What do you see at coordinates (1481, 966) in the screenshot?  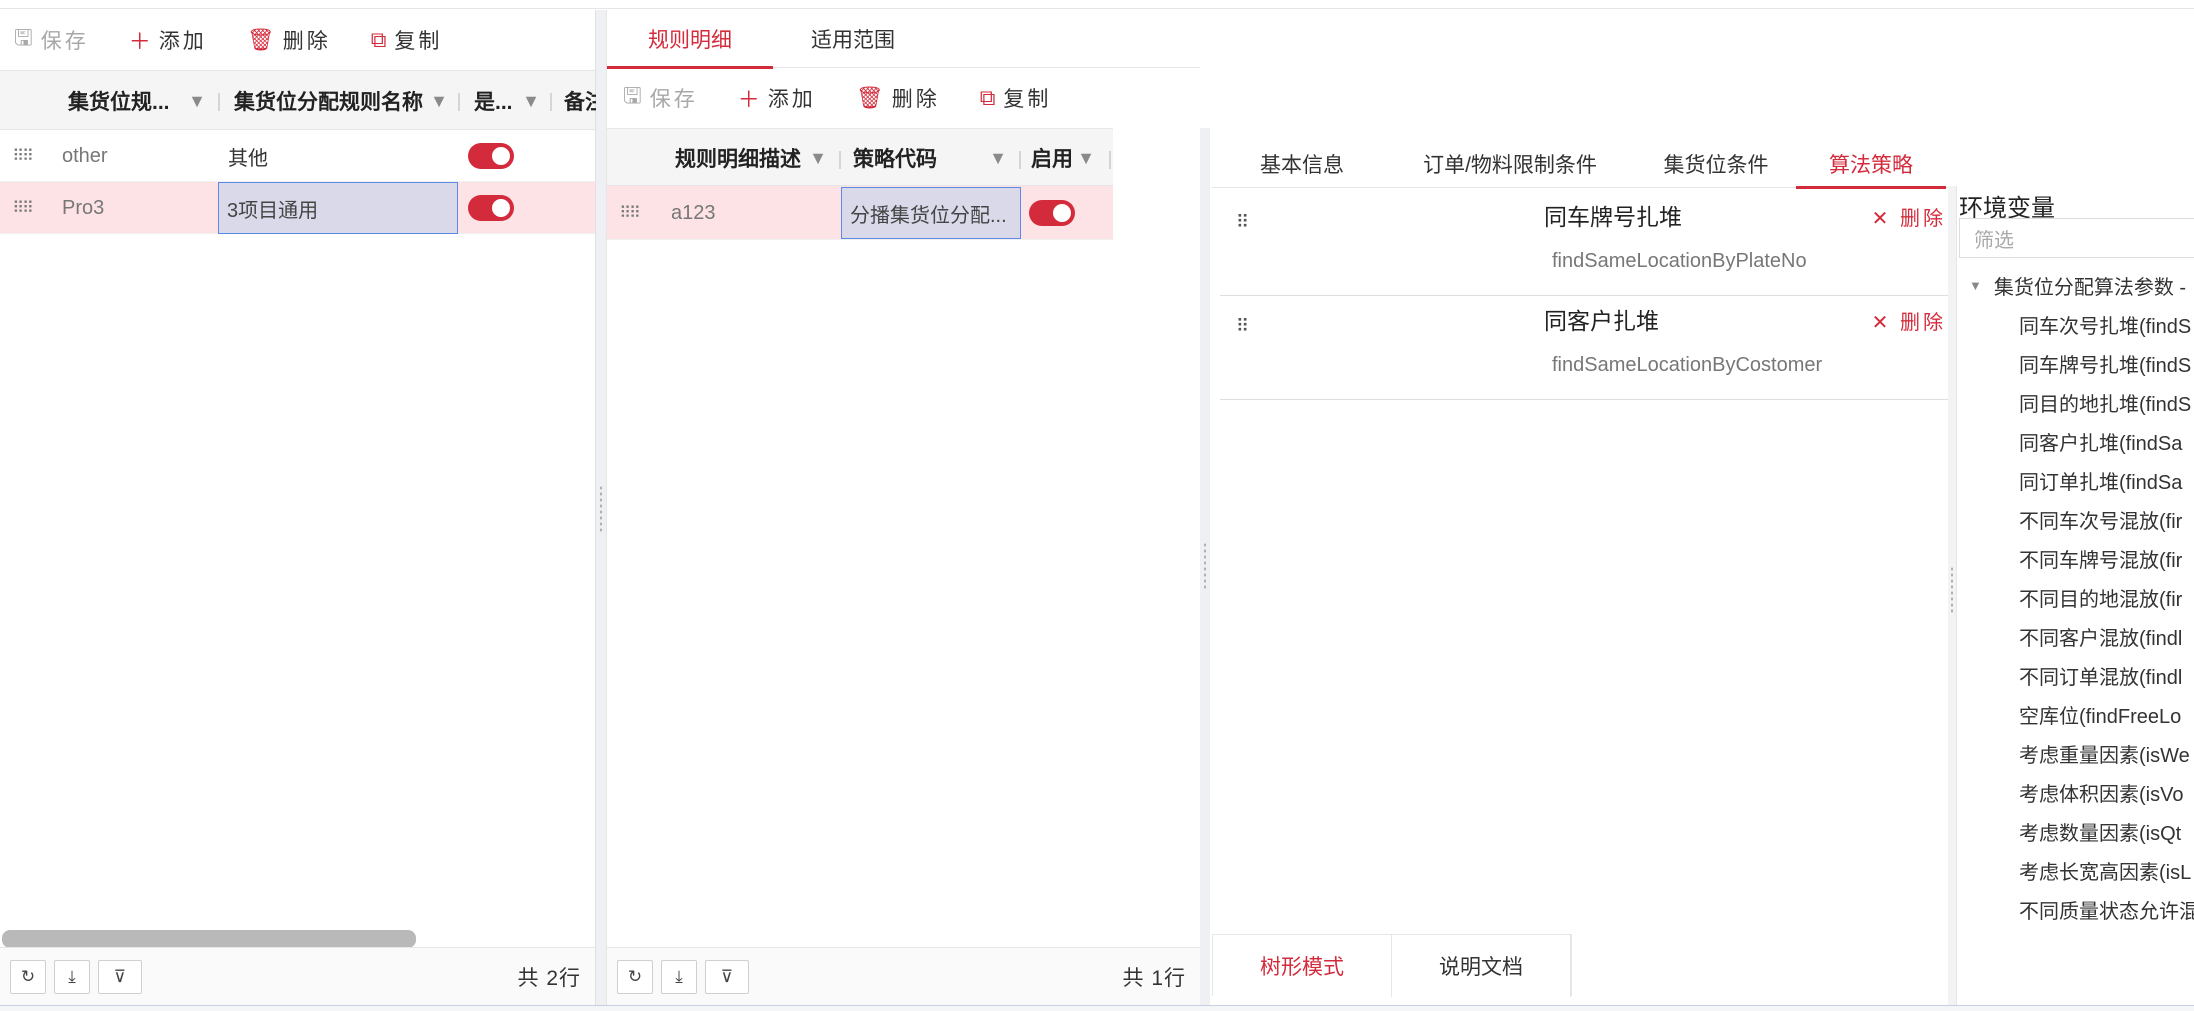 I see `tab-docs: 说明文档` at bounding box center [1481, 966].